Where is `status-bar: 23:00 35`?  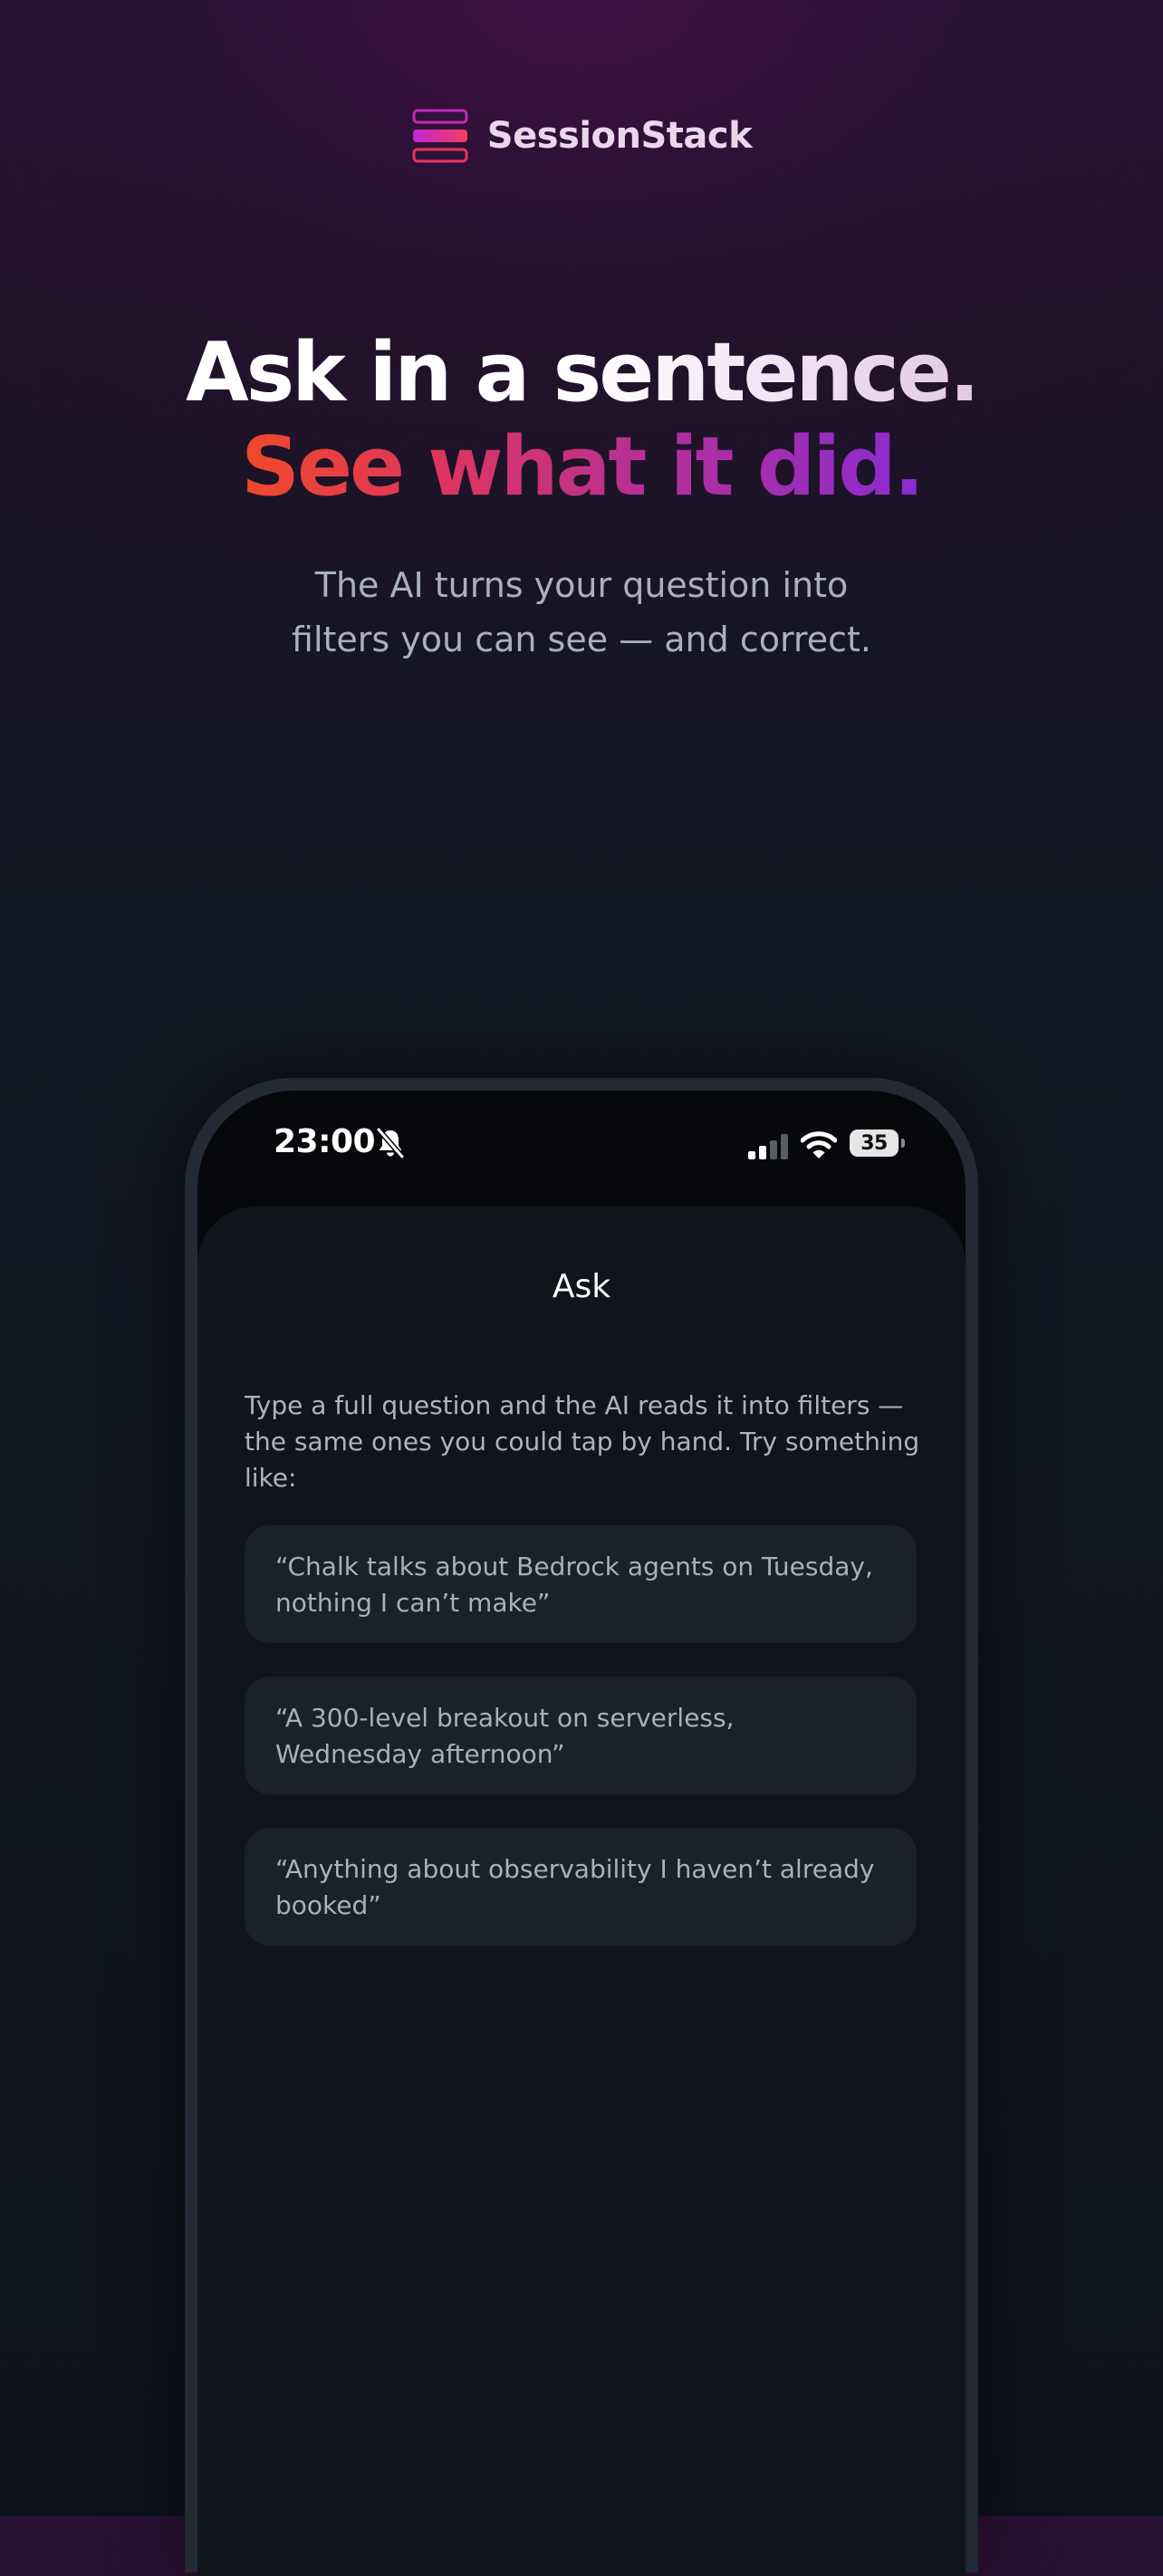 status-bar: 23:00 35 is located at coordinates (581, 1145).